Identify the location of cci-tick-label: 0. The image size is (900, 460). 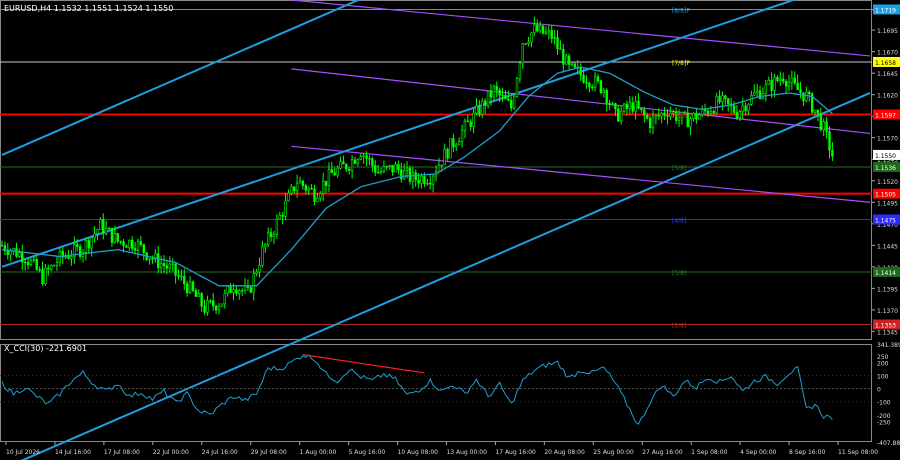
(879, 390).